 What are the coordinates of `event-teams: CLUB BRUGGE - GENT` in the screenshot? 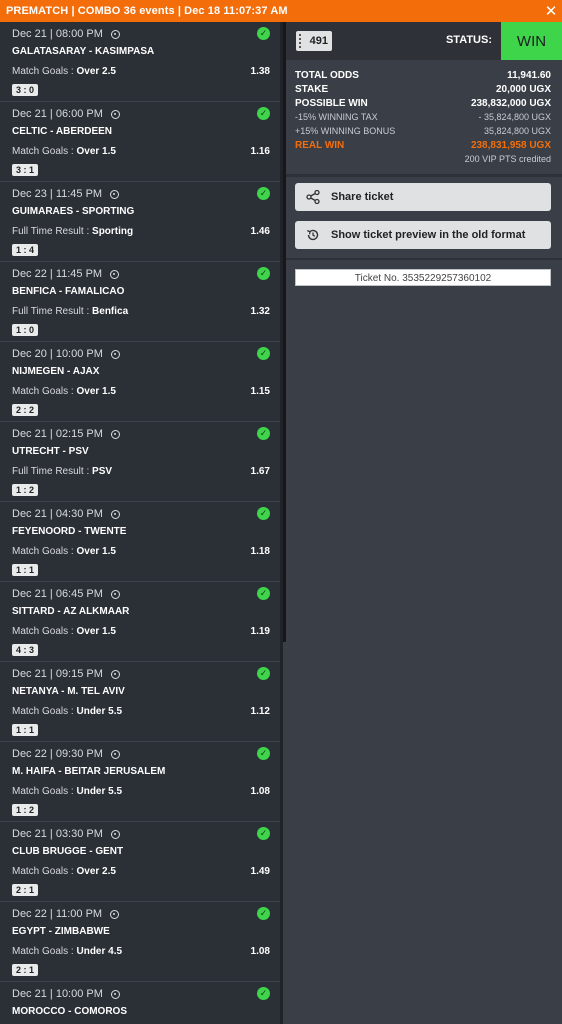 It's located at (68, 851).